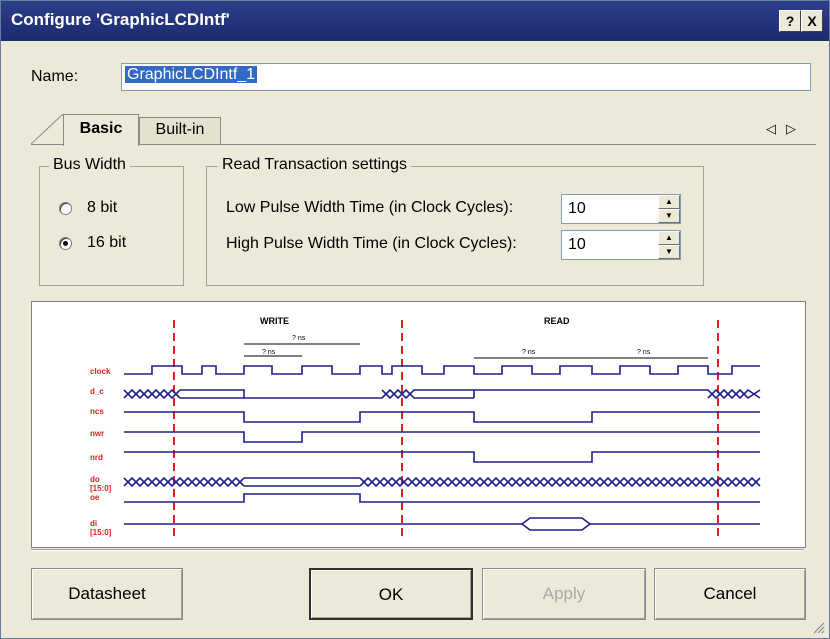 The width and height of the screenshot is (830, 639). Describe the element at coordinates (415, 21) in the screenshot. I see `title-bar: Configure 'GraphicLCDIntf' ? X` at that location.